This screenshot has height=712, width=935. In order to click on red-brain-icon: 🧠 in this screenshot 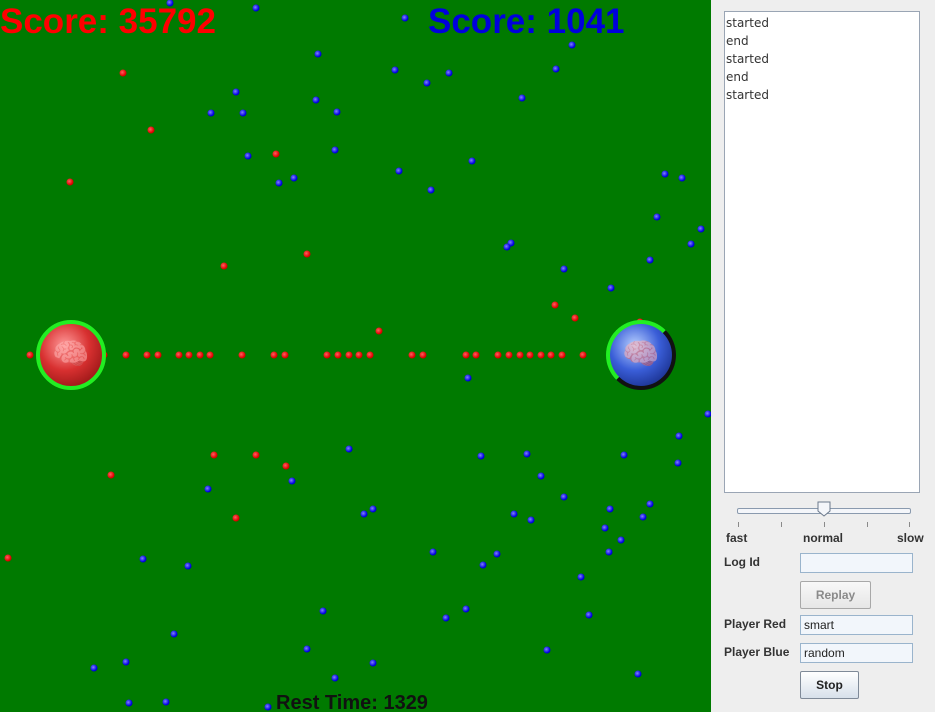, I will do `click(71, 354)`.